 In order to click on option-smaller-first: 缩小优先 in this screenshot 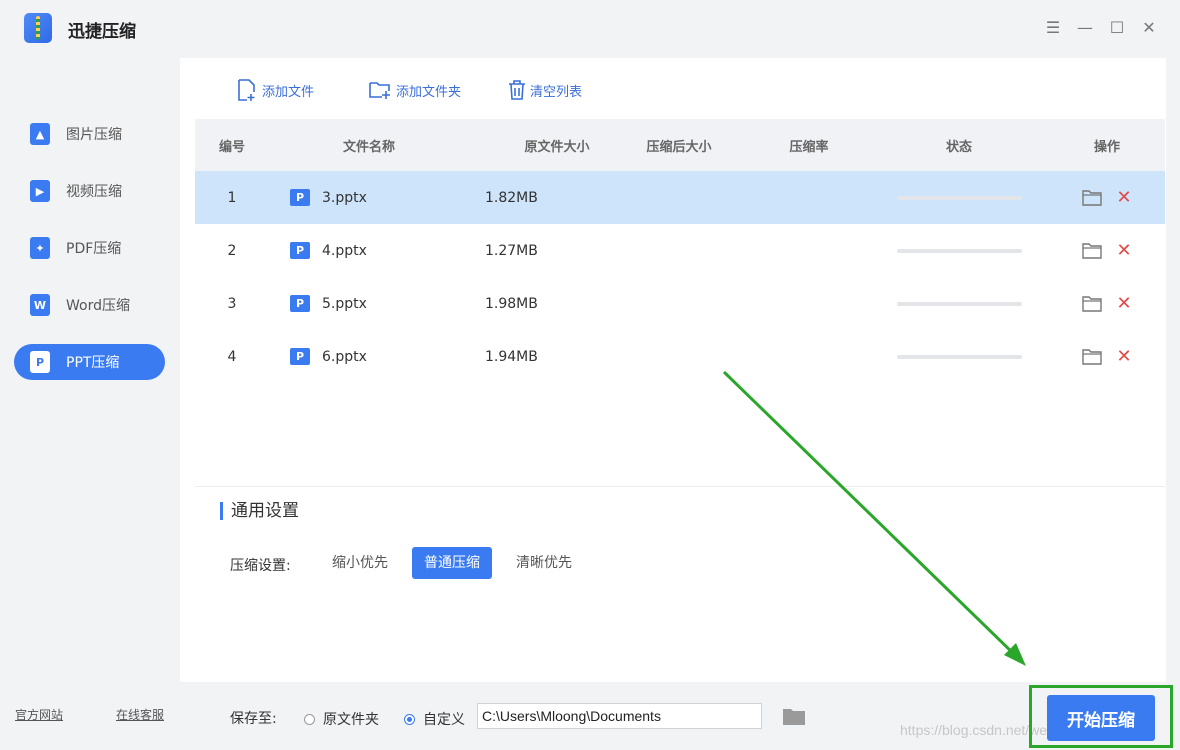, I will do `click(360, 563)`.